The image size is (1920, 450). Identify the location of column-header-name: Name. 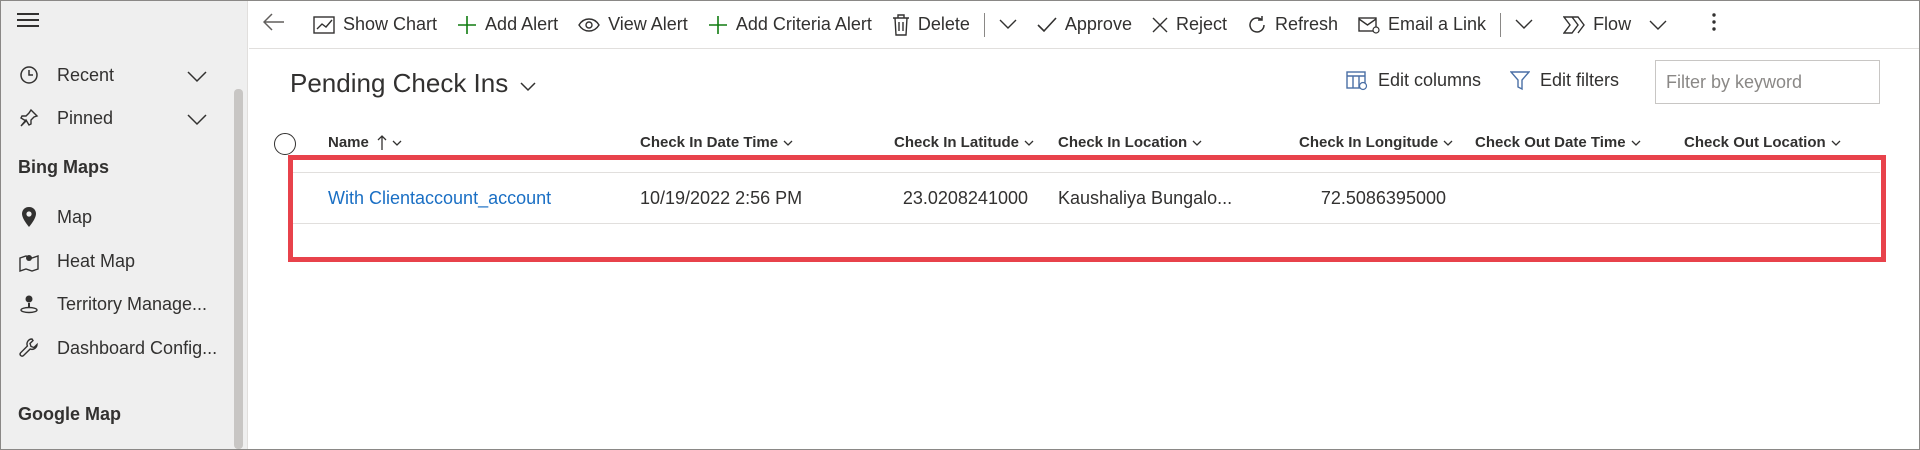
(365, 142).